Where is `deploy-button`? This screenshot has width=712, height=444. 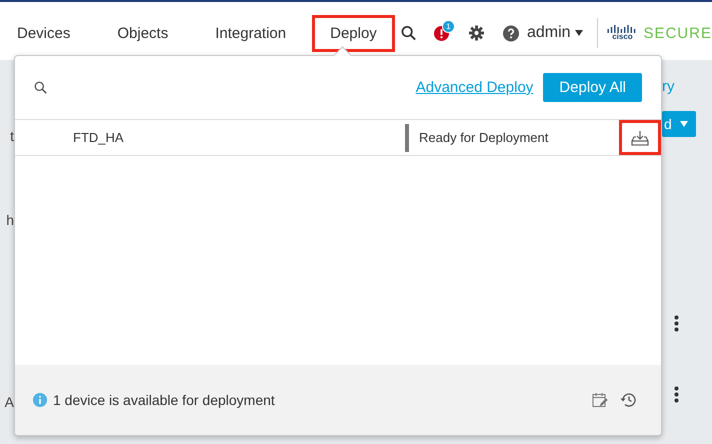 deploy-button is located at coordinates (640, 137).